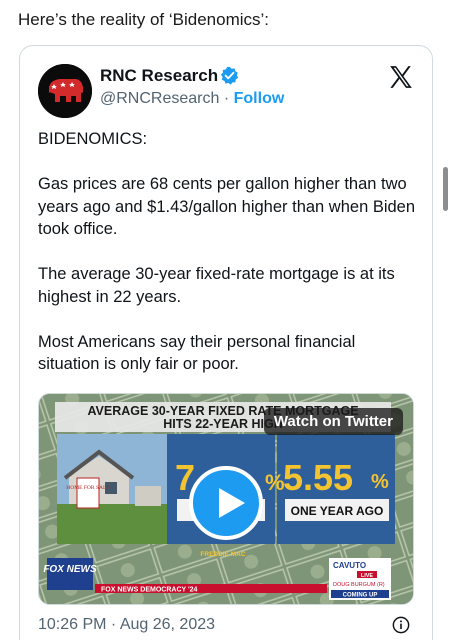 Image resolution: width=451 pixels, height=640 pixels. What do you see at coordinates (159, 98) in the screenshot?
I see `author-handle: @RNCResearch` at bounding box center [159, 98].